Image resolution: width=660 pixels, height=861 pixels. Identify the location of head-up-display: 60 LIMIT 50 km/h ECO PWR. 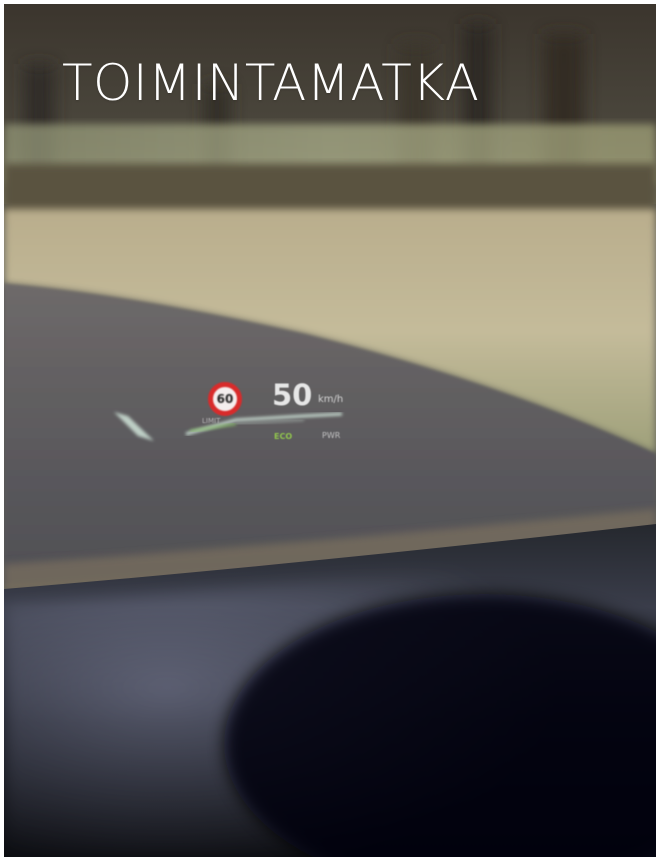
(237, 414).